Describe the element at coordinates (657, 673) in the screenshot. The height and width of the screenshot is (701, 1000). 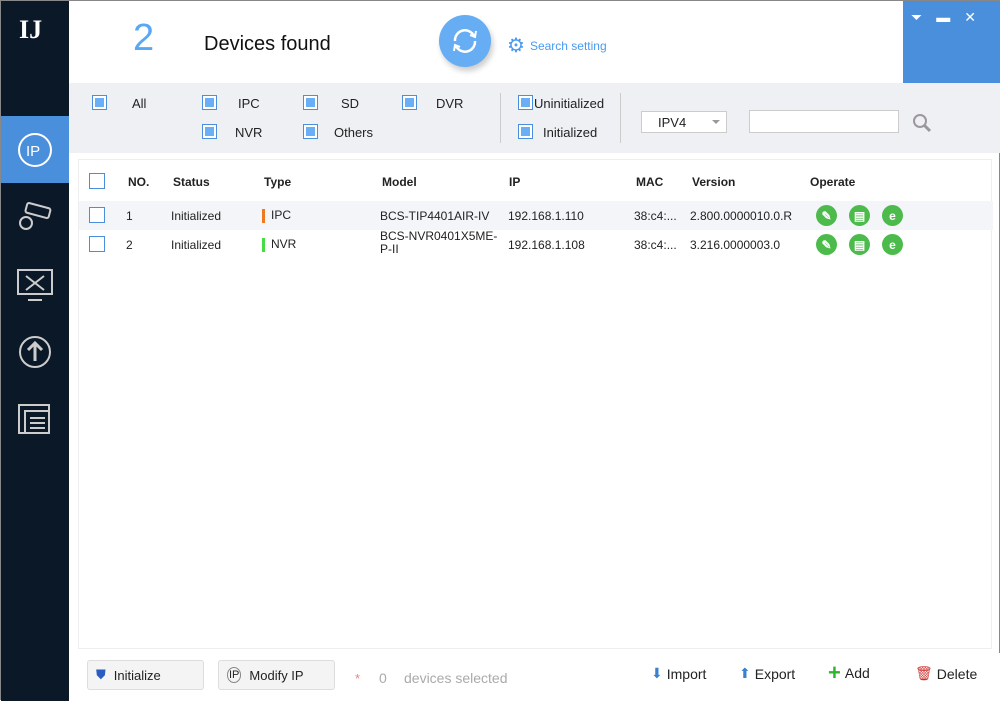
I see `import-icon: ⬇` at that location.